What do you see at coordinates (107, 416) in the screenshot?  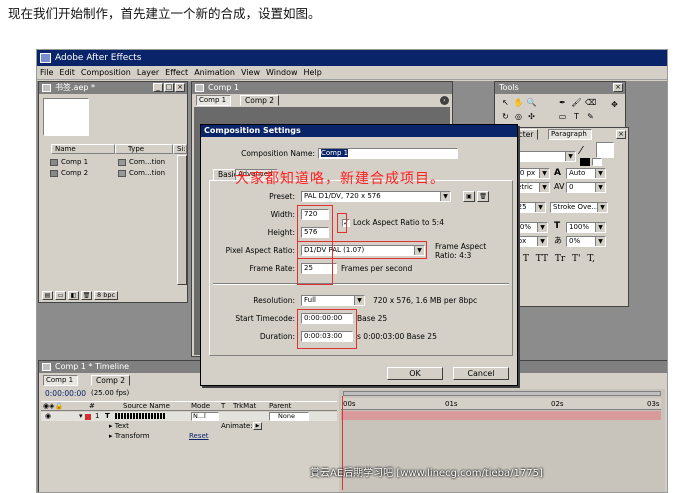 I see `layer-name: T` at bounding box center [107, 416].